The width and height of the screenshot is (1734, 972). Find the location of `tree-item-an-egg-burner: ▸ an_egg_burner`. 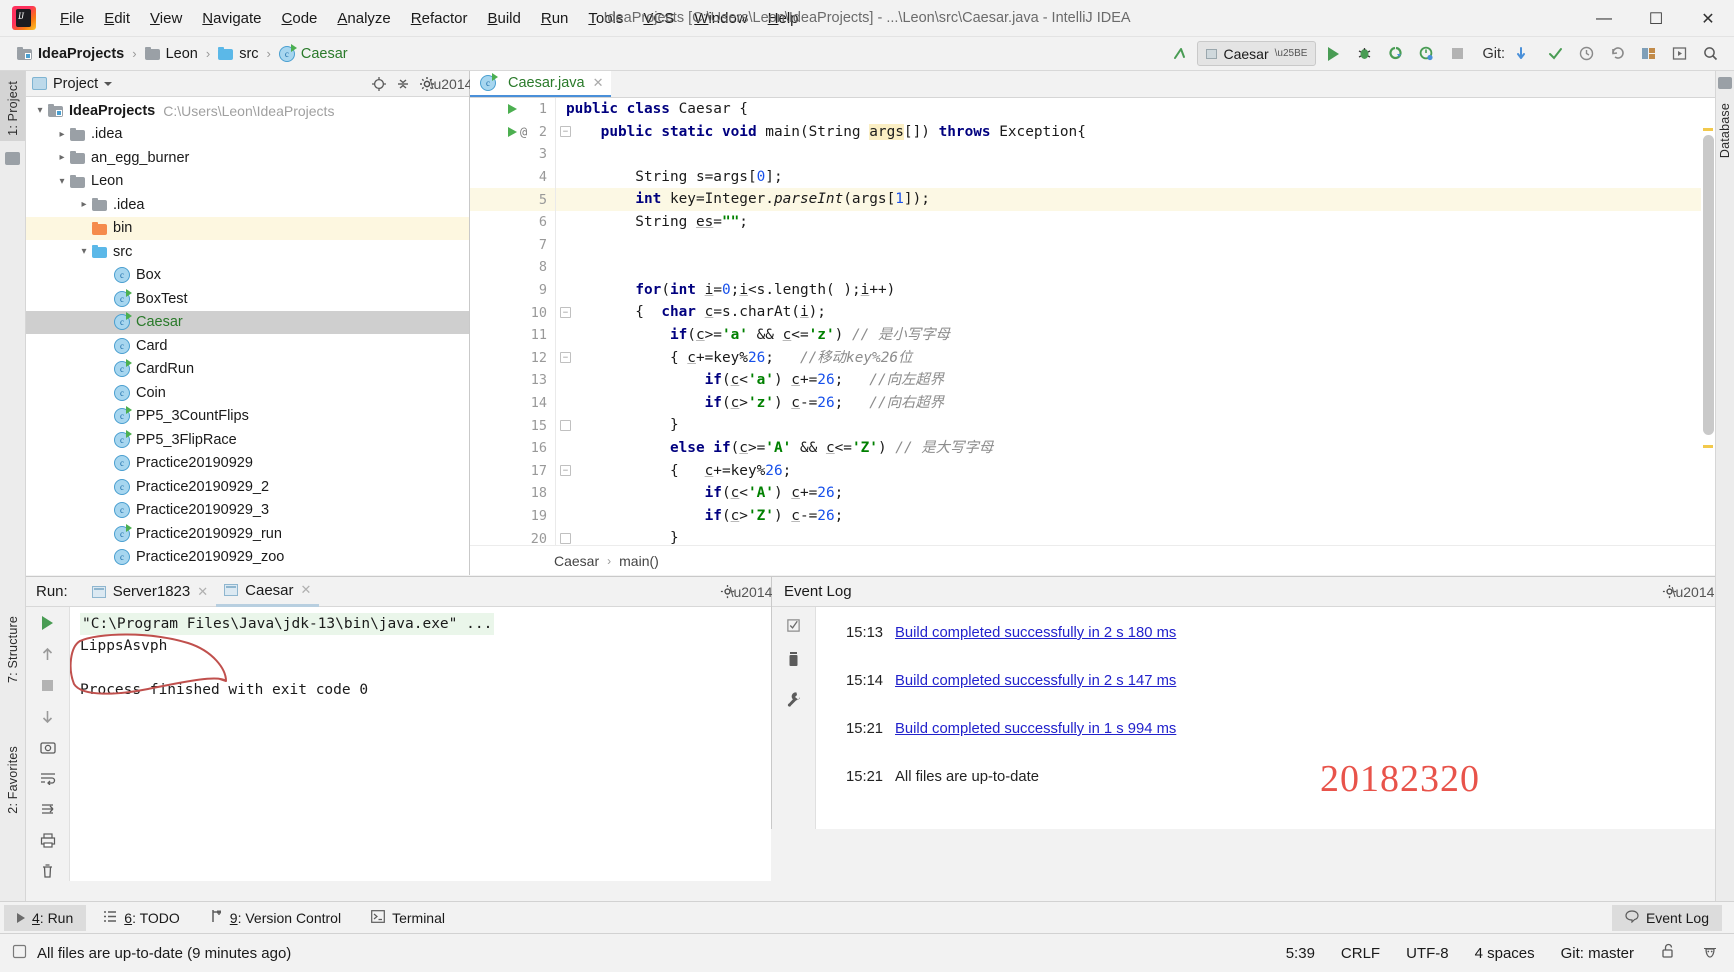

tree-item-an-egg-burner: ▸ an_egg_burner is located at coordinates (247, 158).